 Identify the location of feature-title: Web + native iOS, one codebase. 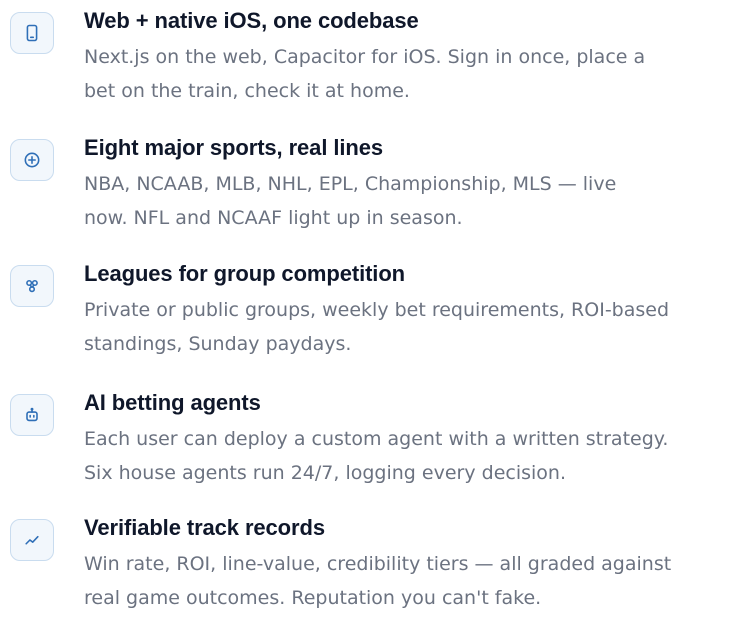
(251, 20).